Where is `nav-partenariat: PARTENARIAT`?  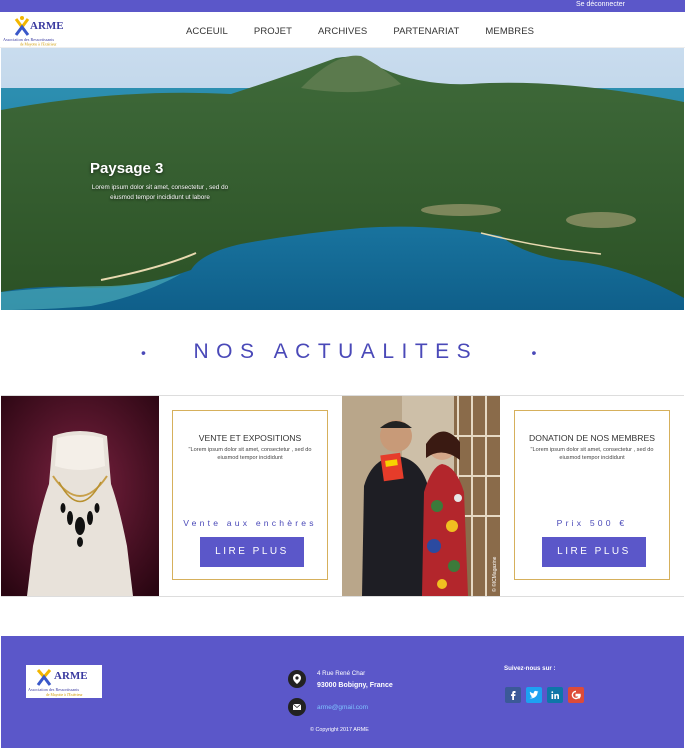
nav-partenariat: PARTENARIAT is located at coordinates (426, 31).